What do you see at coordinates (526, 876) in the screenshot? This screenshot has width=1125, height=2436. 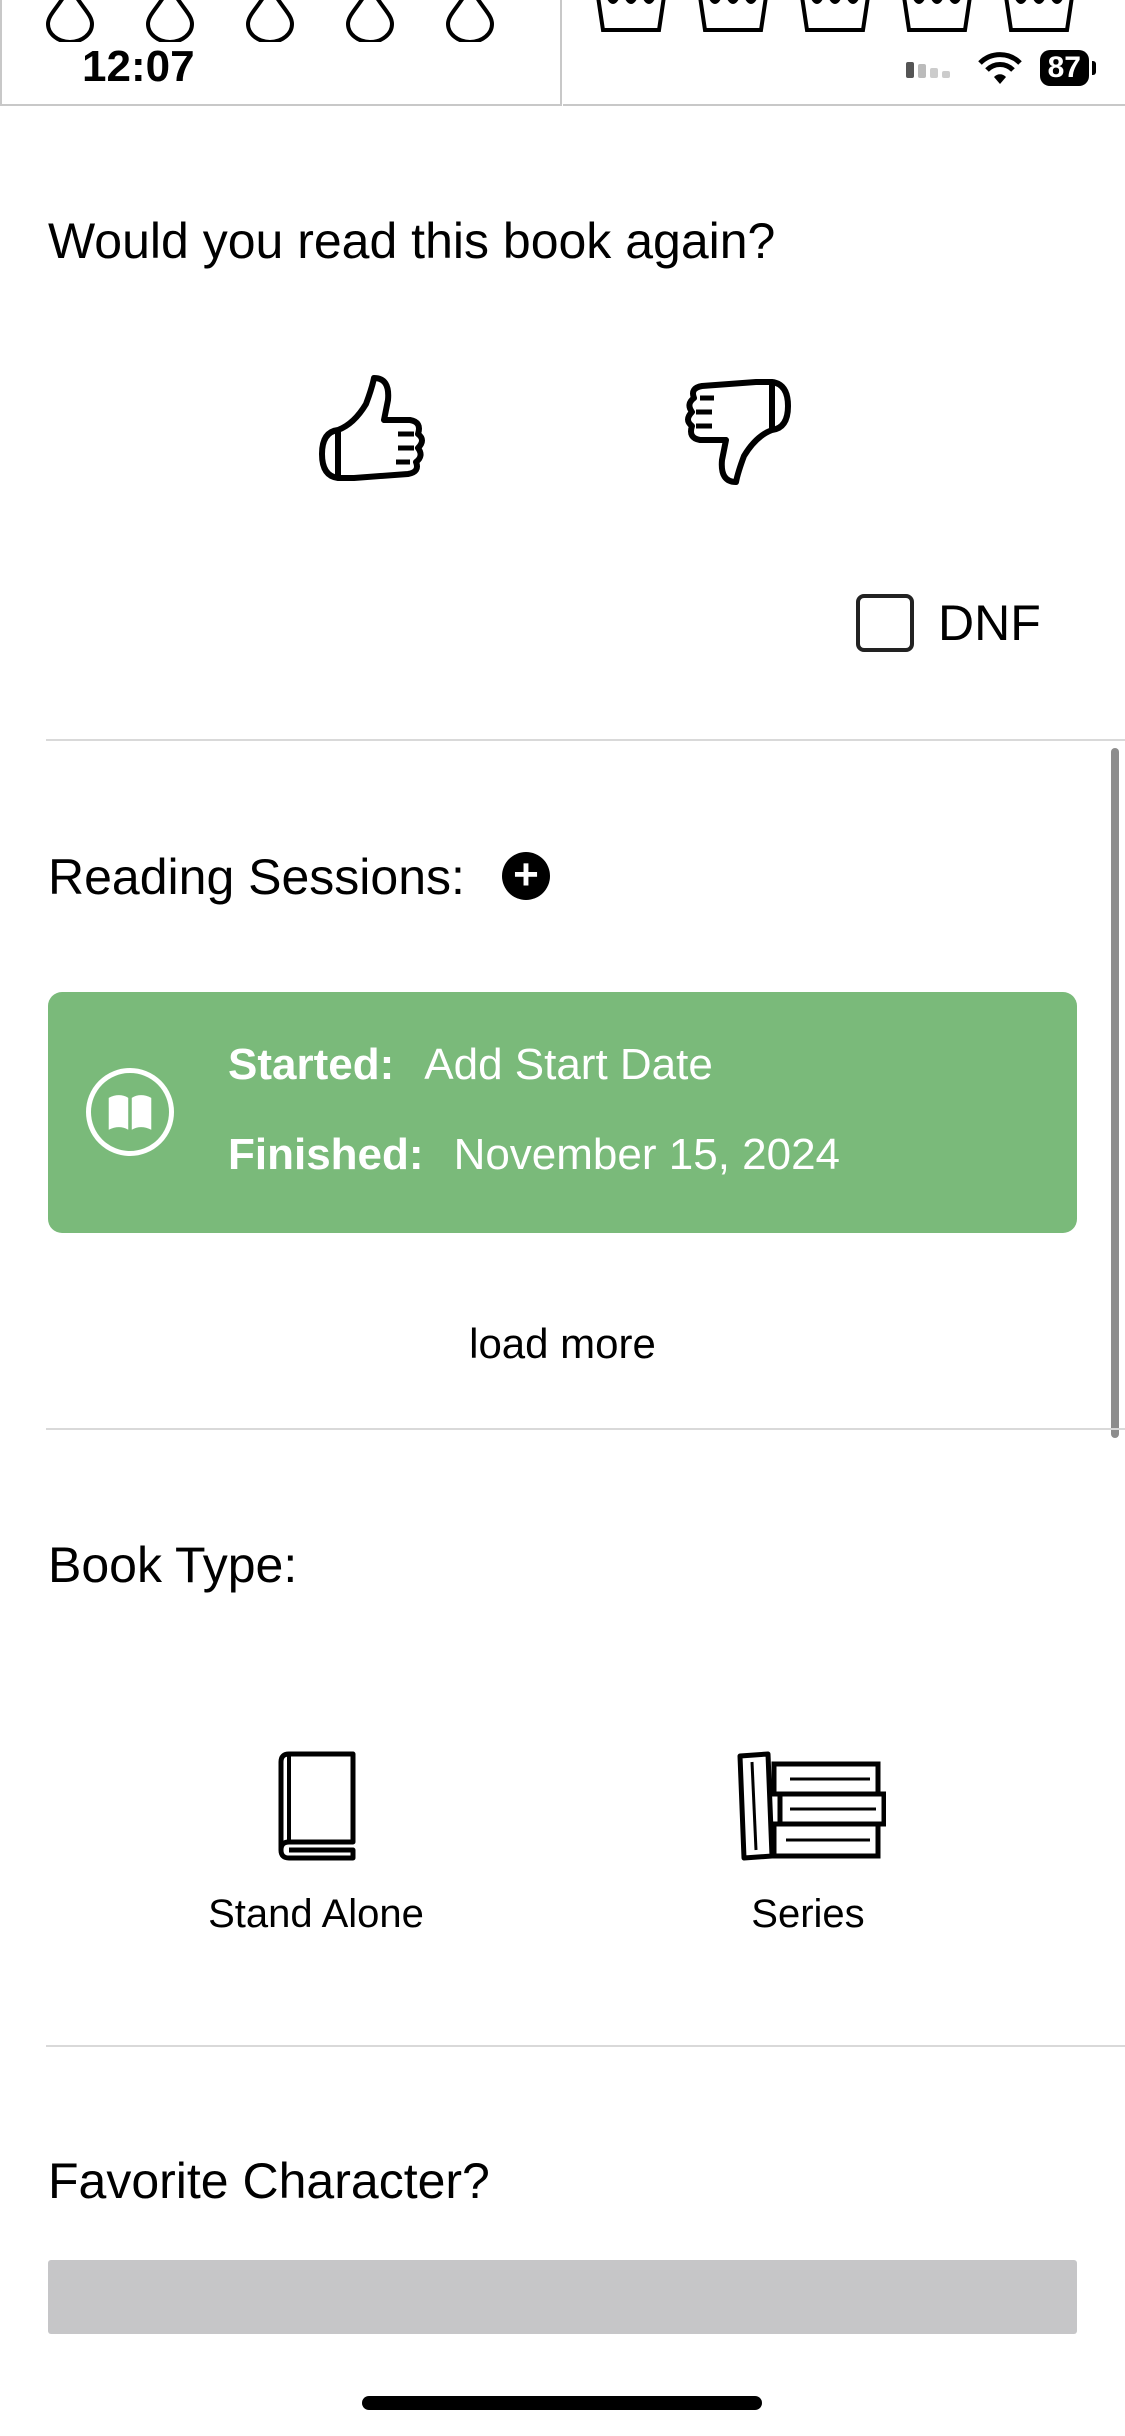 I see `add-session-button: +` at bounding box center [526, 876].